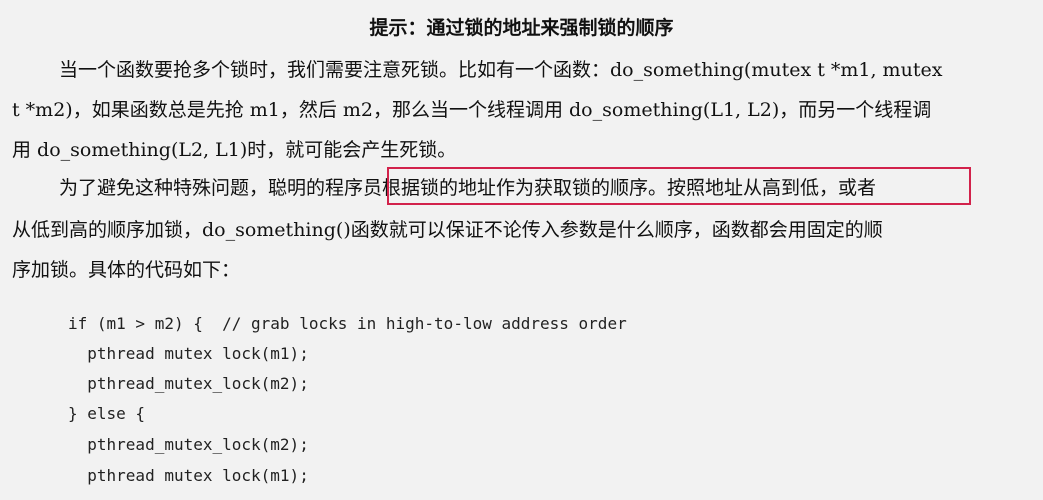 This screenshot has height=500, width=1043. What do you see at coordinates (848, 188) in the screenshot?
I see `paragraph2-line1-after: ，或者` at bounding box center [848, 188].